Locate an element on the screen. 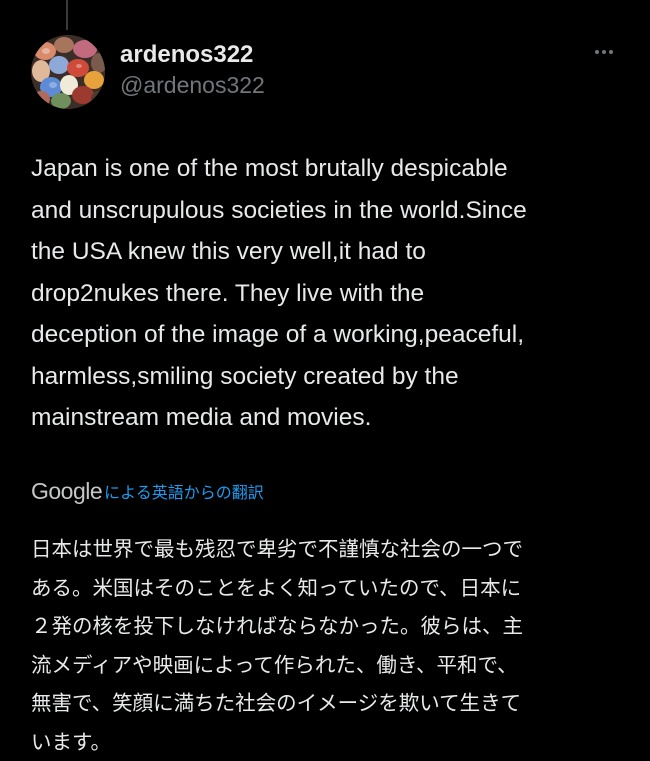  more-horizontal-icon is located at coordinates (605, 52).